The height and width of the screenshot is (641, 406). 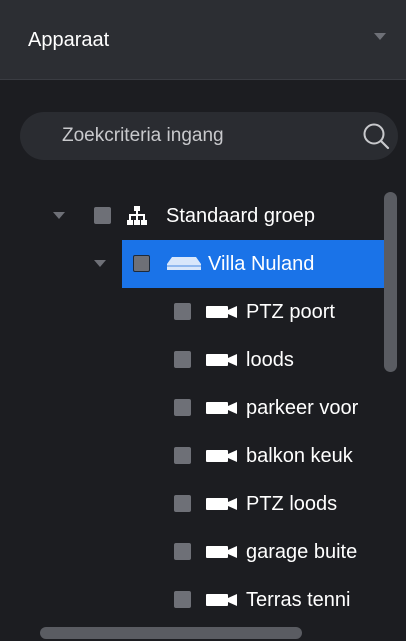 I want to click on search-box: Zoekcriteria ingang, so click(x=209, y=136).